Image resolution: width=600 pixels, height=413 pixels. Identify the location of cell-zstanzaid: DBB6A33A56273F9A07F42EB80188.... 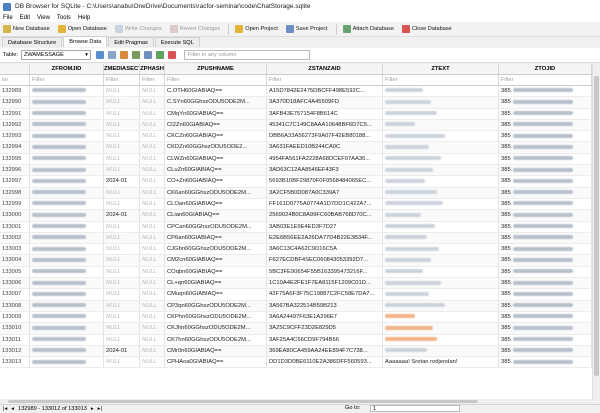
(325, 136).